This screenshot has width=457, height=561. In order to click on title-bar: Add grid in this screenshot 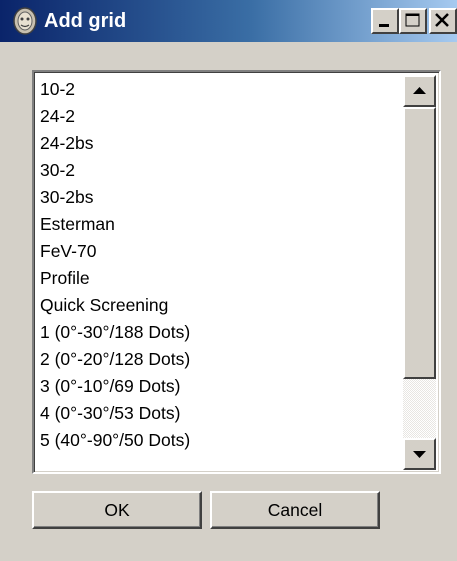, I will do `click(228, 21)`.